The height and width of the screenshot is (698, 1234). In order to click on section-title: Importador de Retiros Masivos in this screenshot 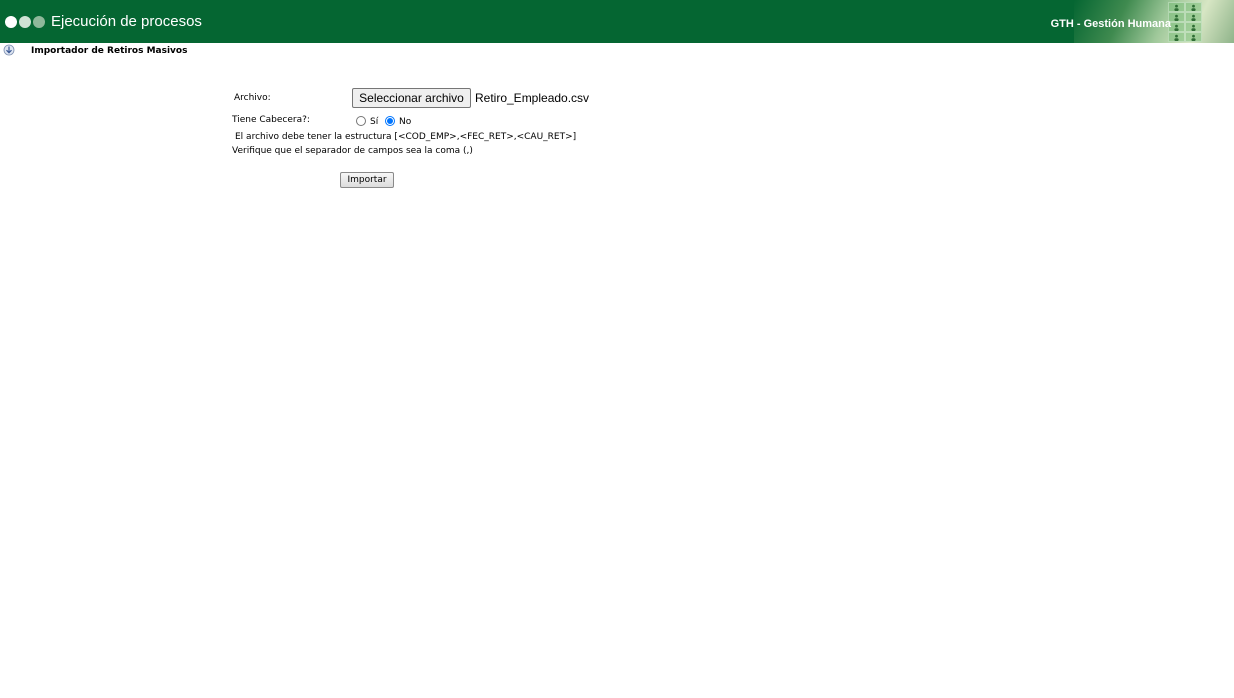, I will do `click(109, 51)`.